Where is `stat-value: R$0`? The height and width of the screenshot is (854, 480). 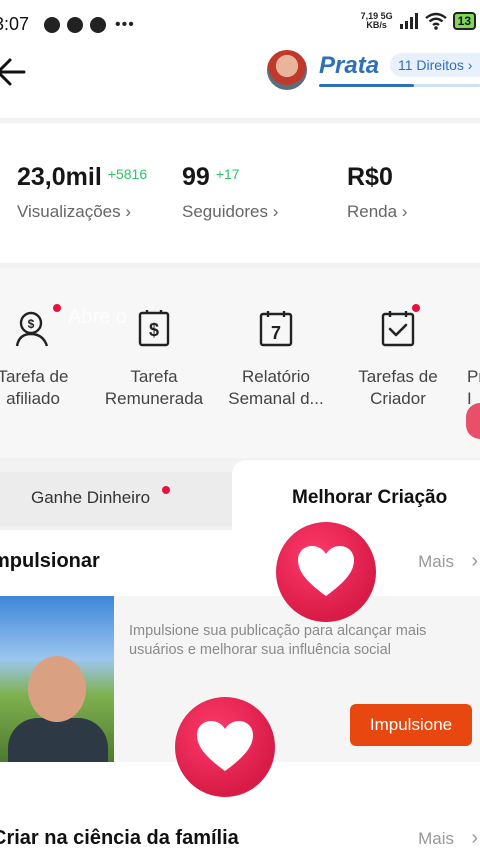
stat-value: R$0 is located at coordinates (370, 177).